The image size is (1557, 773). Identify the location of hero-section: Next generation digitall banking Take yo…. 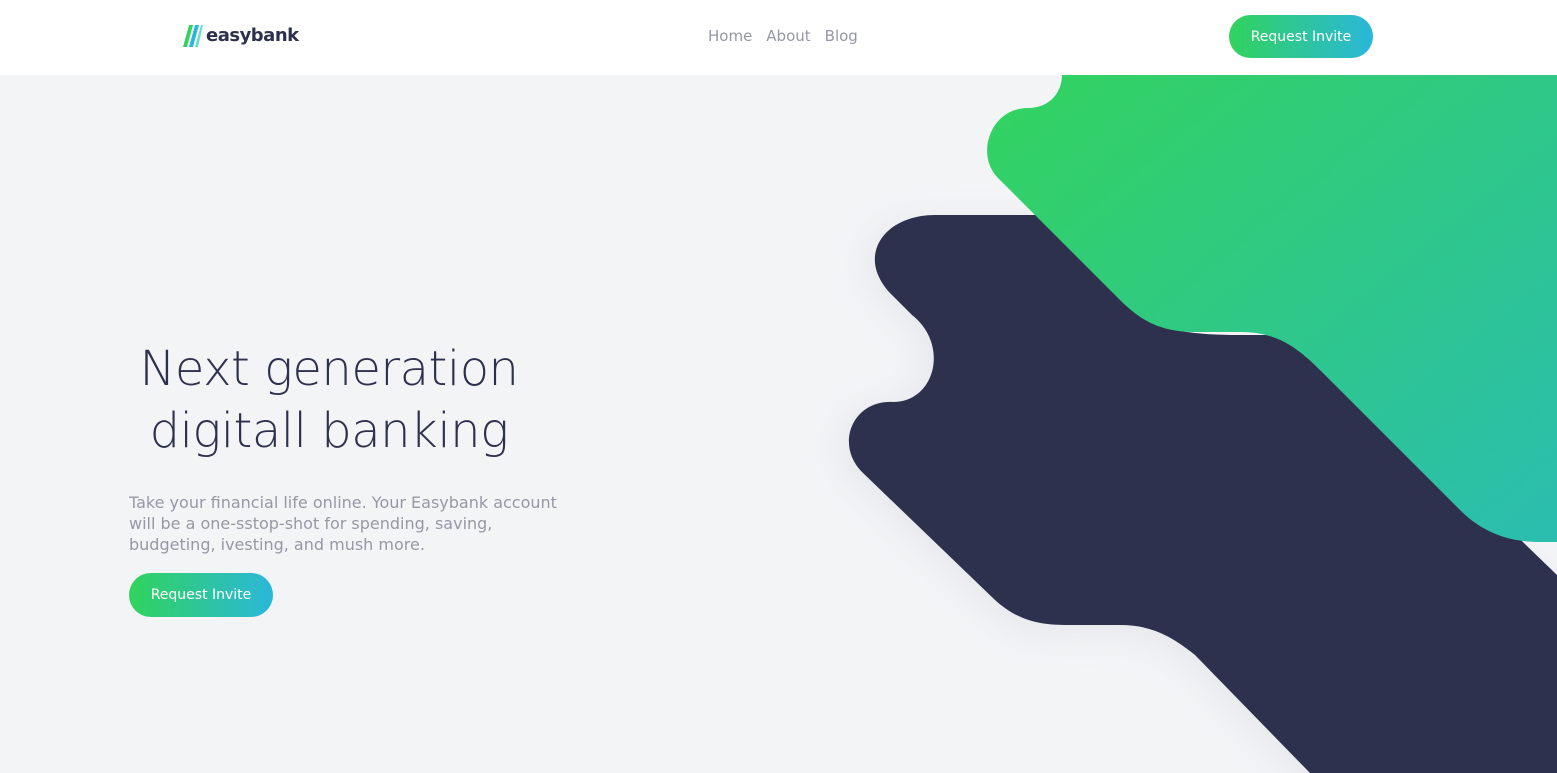
(364, 477).